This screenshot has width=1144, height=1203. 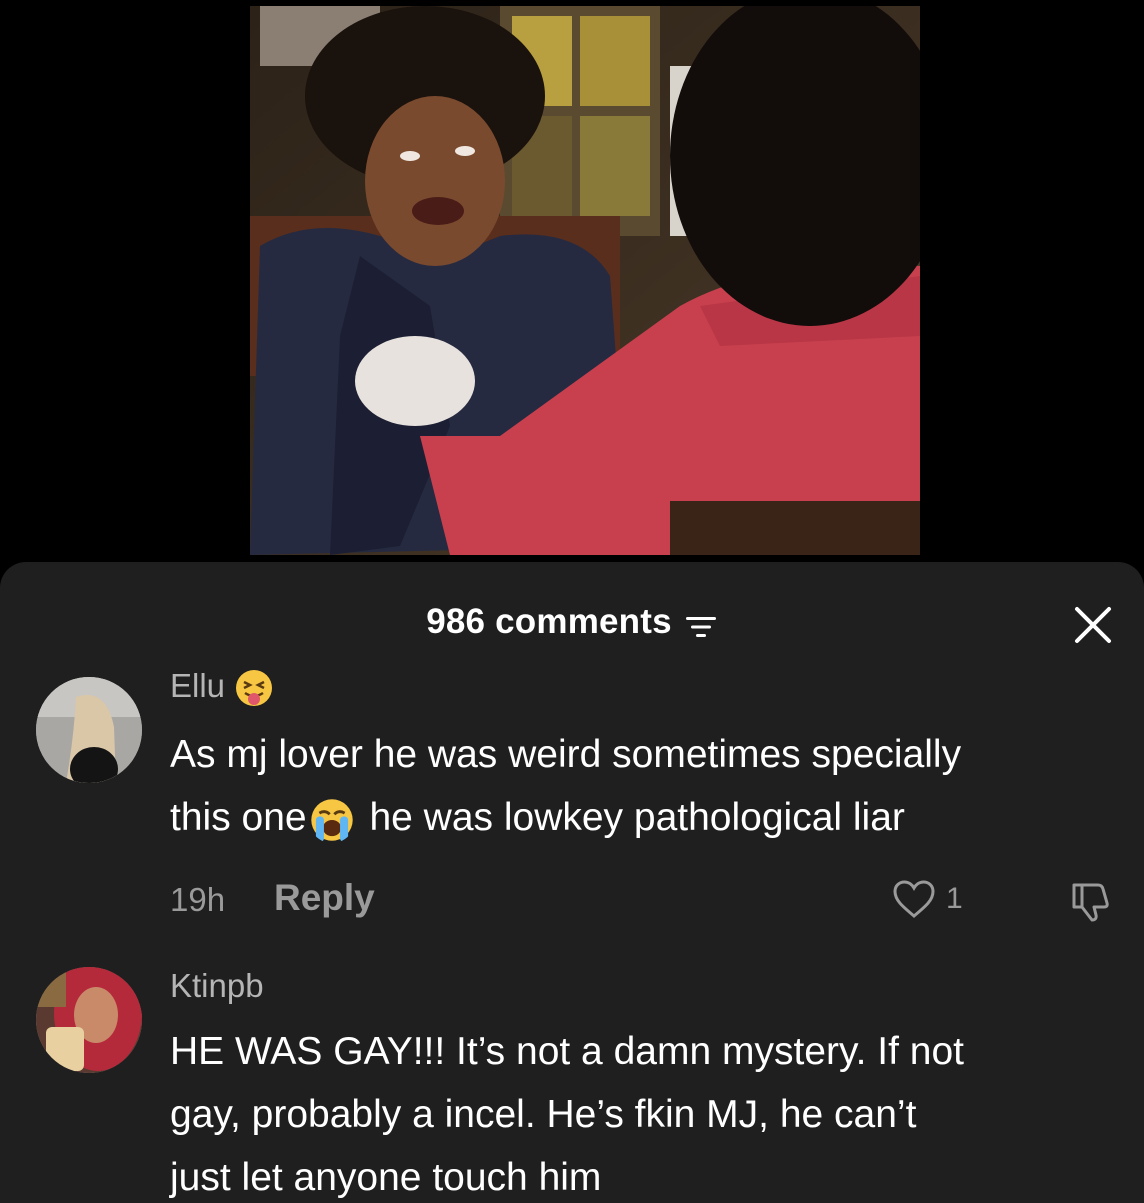 I want to click on comment-count: 986 comments, so click(x=549, y=621).